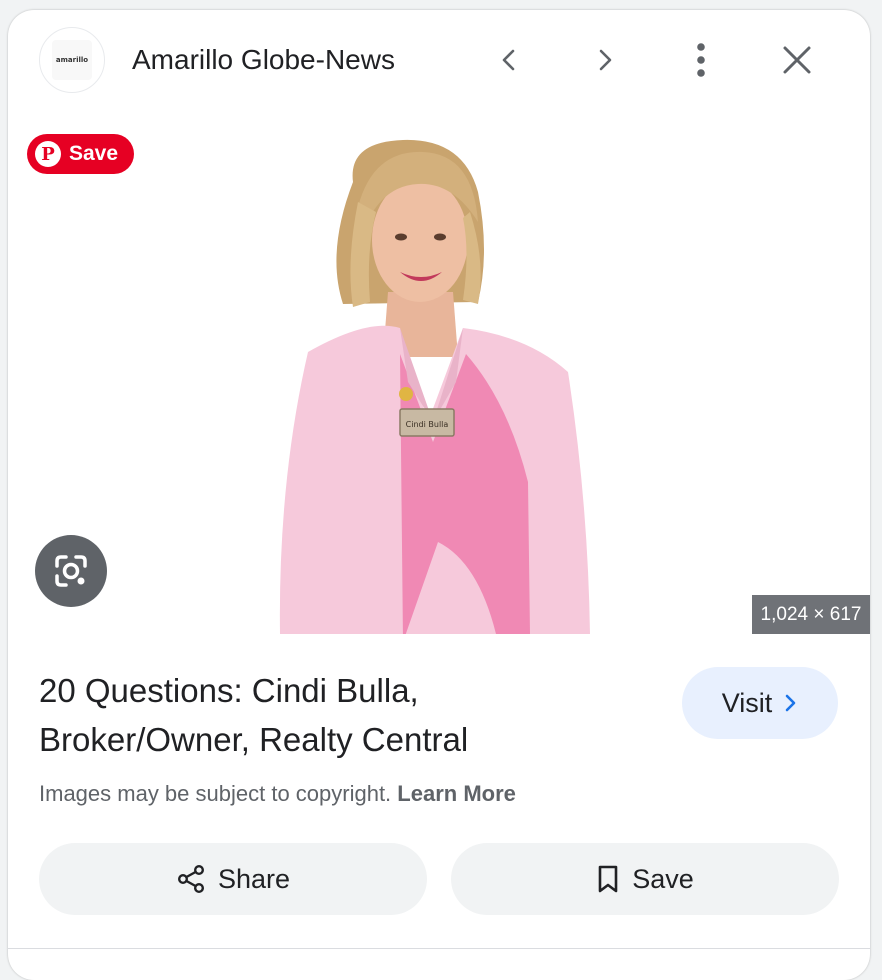 The image size is (882, 980). I want to click on more-options-button, so click(701, 60).